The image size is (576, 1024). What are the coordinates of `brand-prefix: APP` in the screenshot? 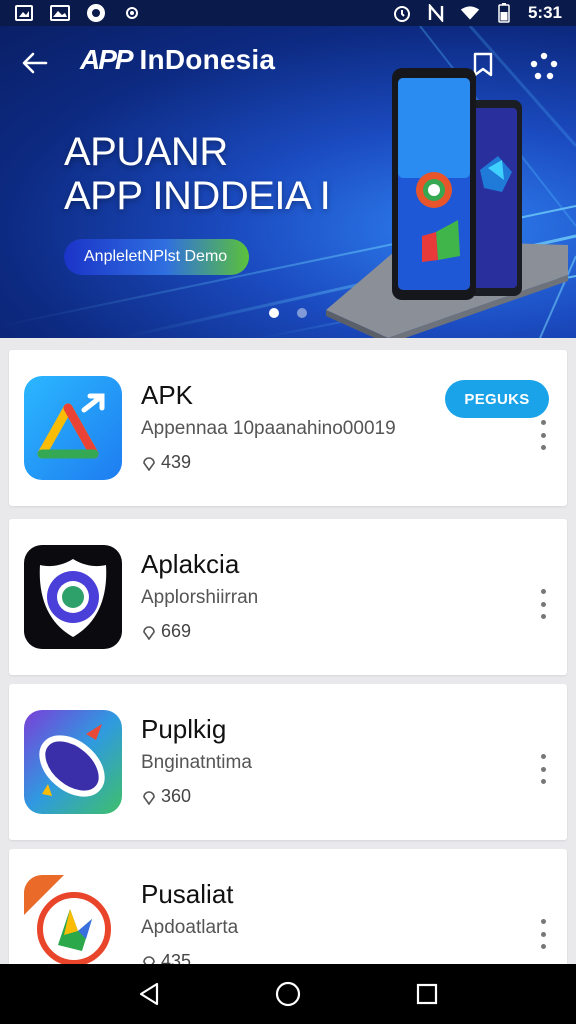 It's located at (107, 59).